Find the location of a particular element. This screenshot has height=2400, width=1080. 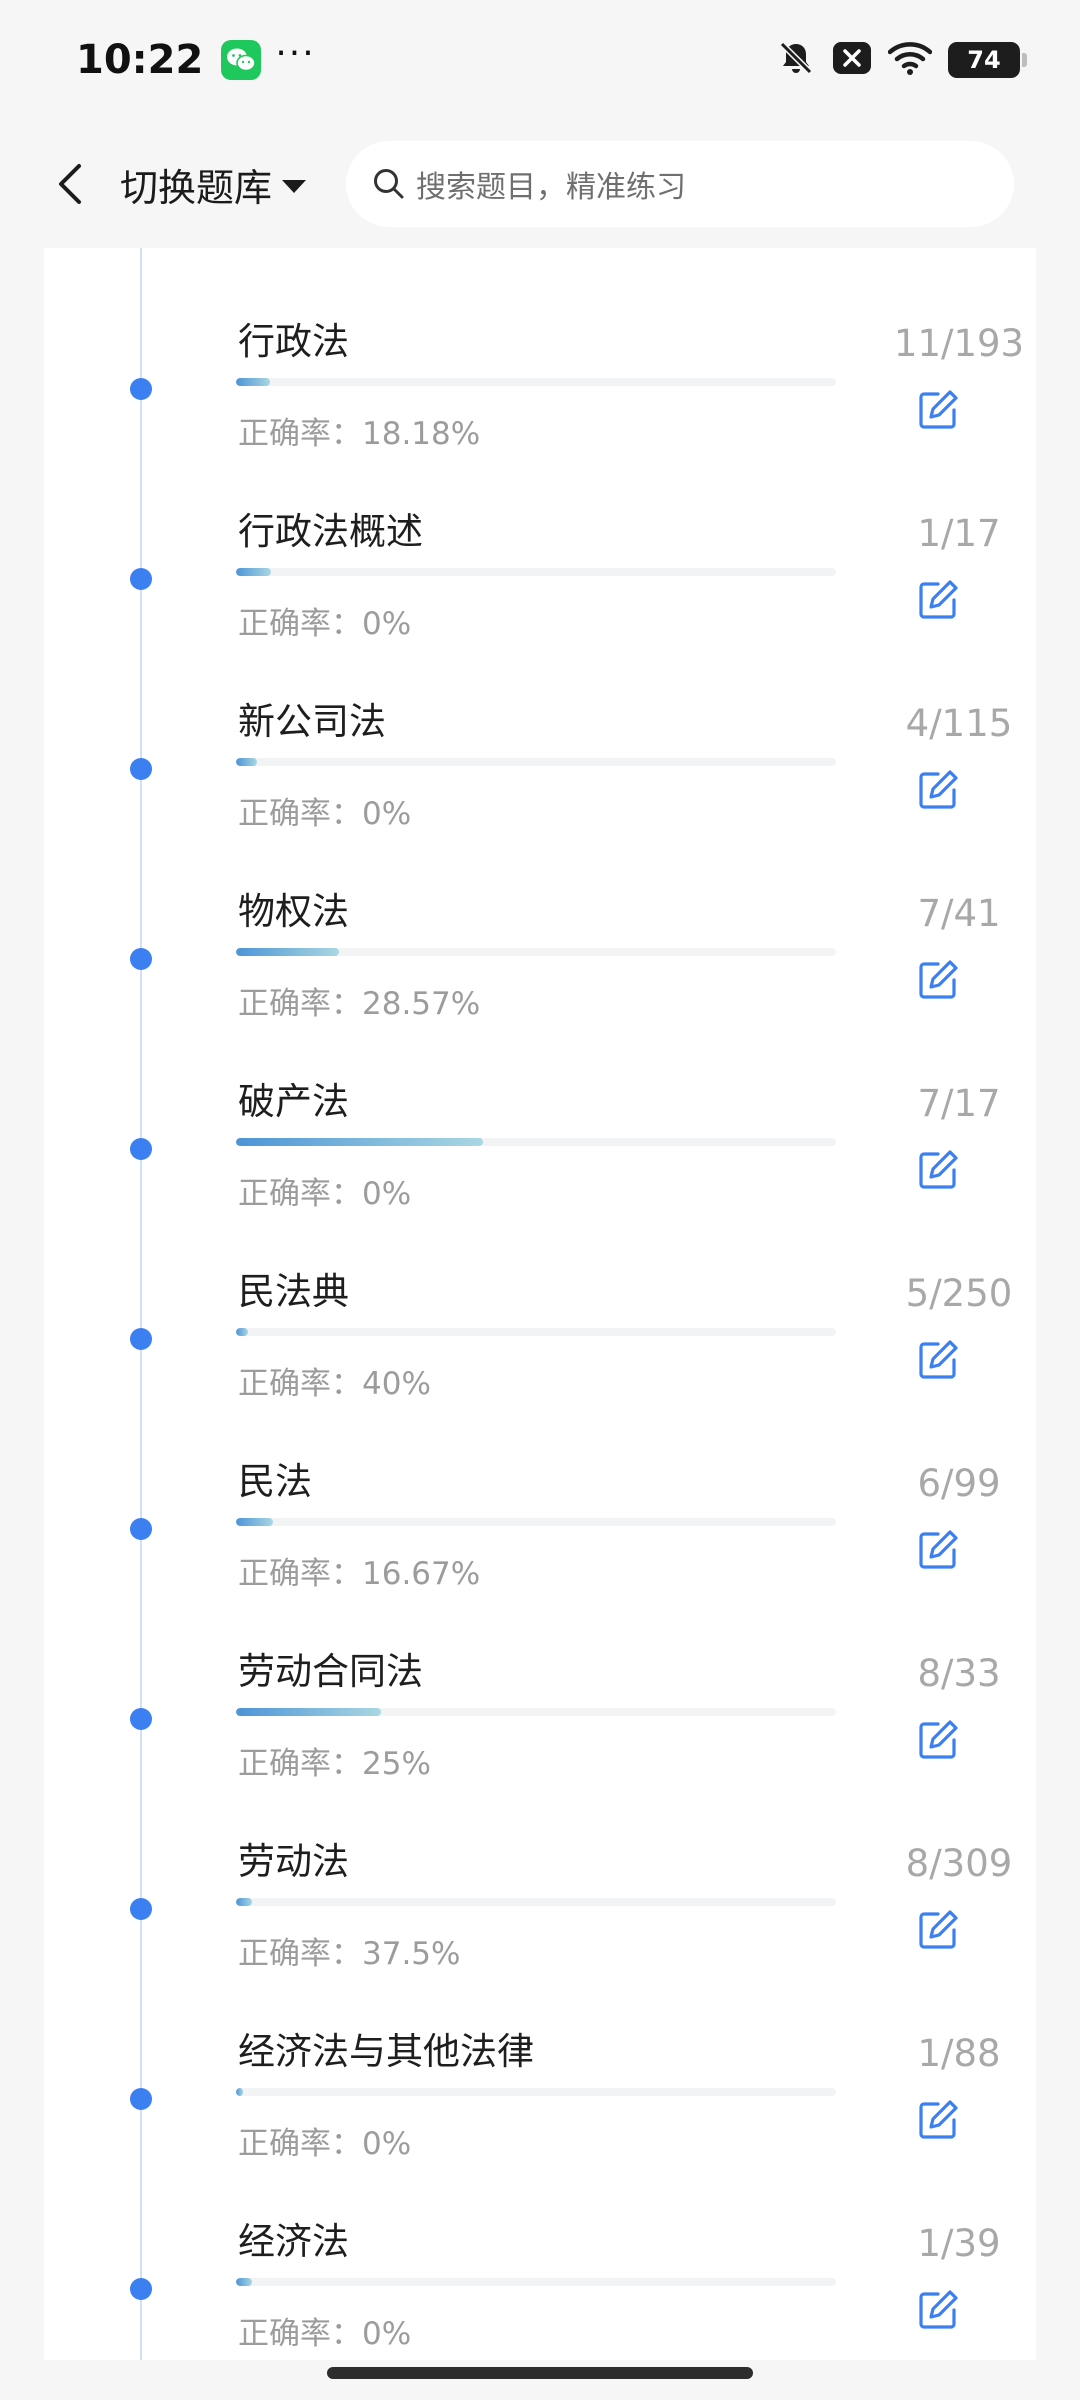

bell-off-icon is located at coordinates (796, 60).